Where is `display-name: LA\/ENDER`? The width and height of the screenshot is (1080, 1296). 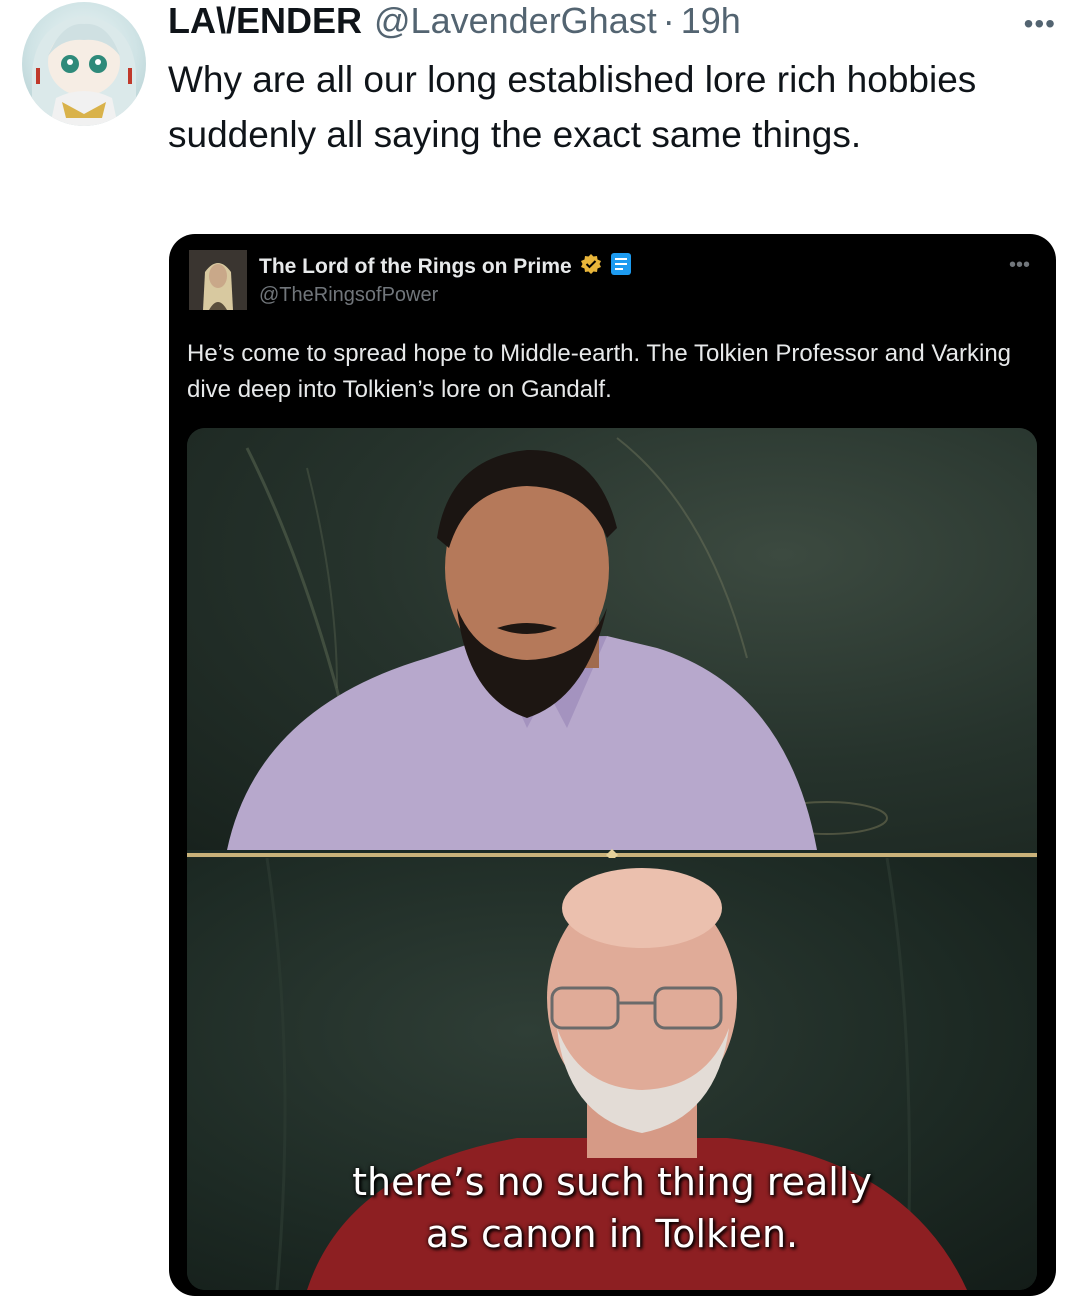 display-name: LA\/ENDER is located at coordinates (265, 21).